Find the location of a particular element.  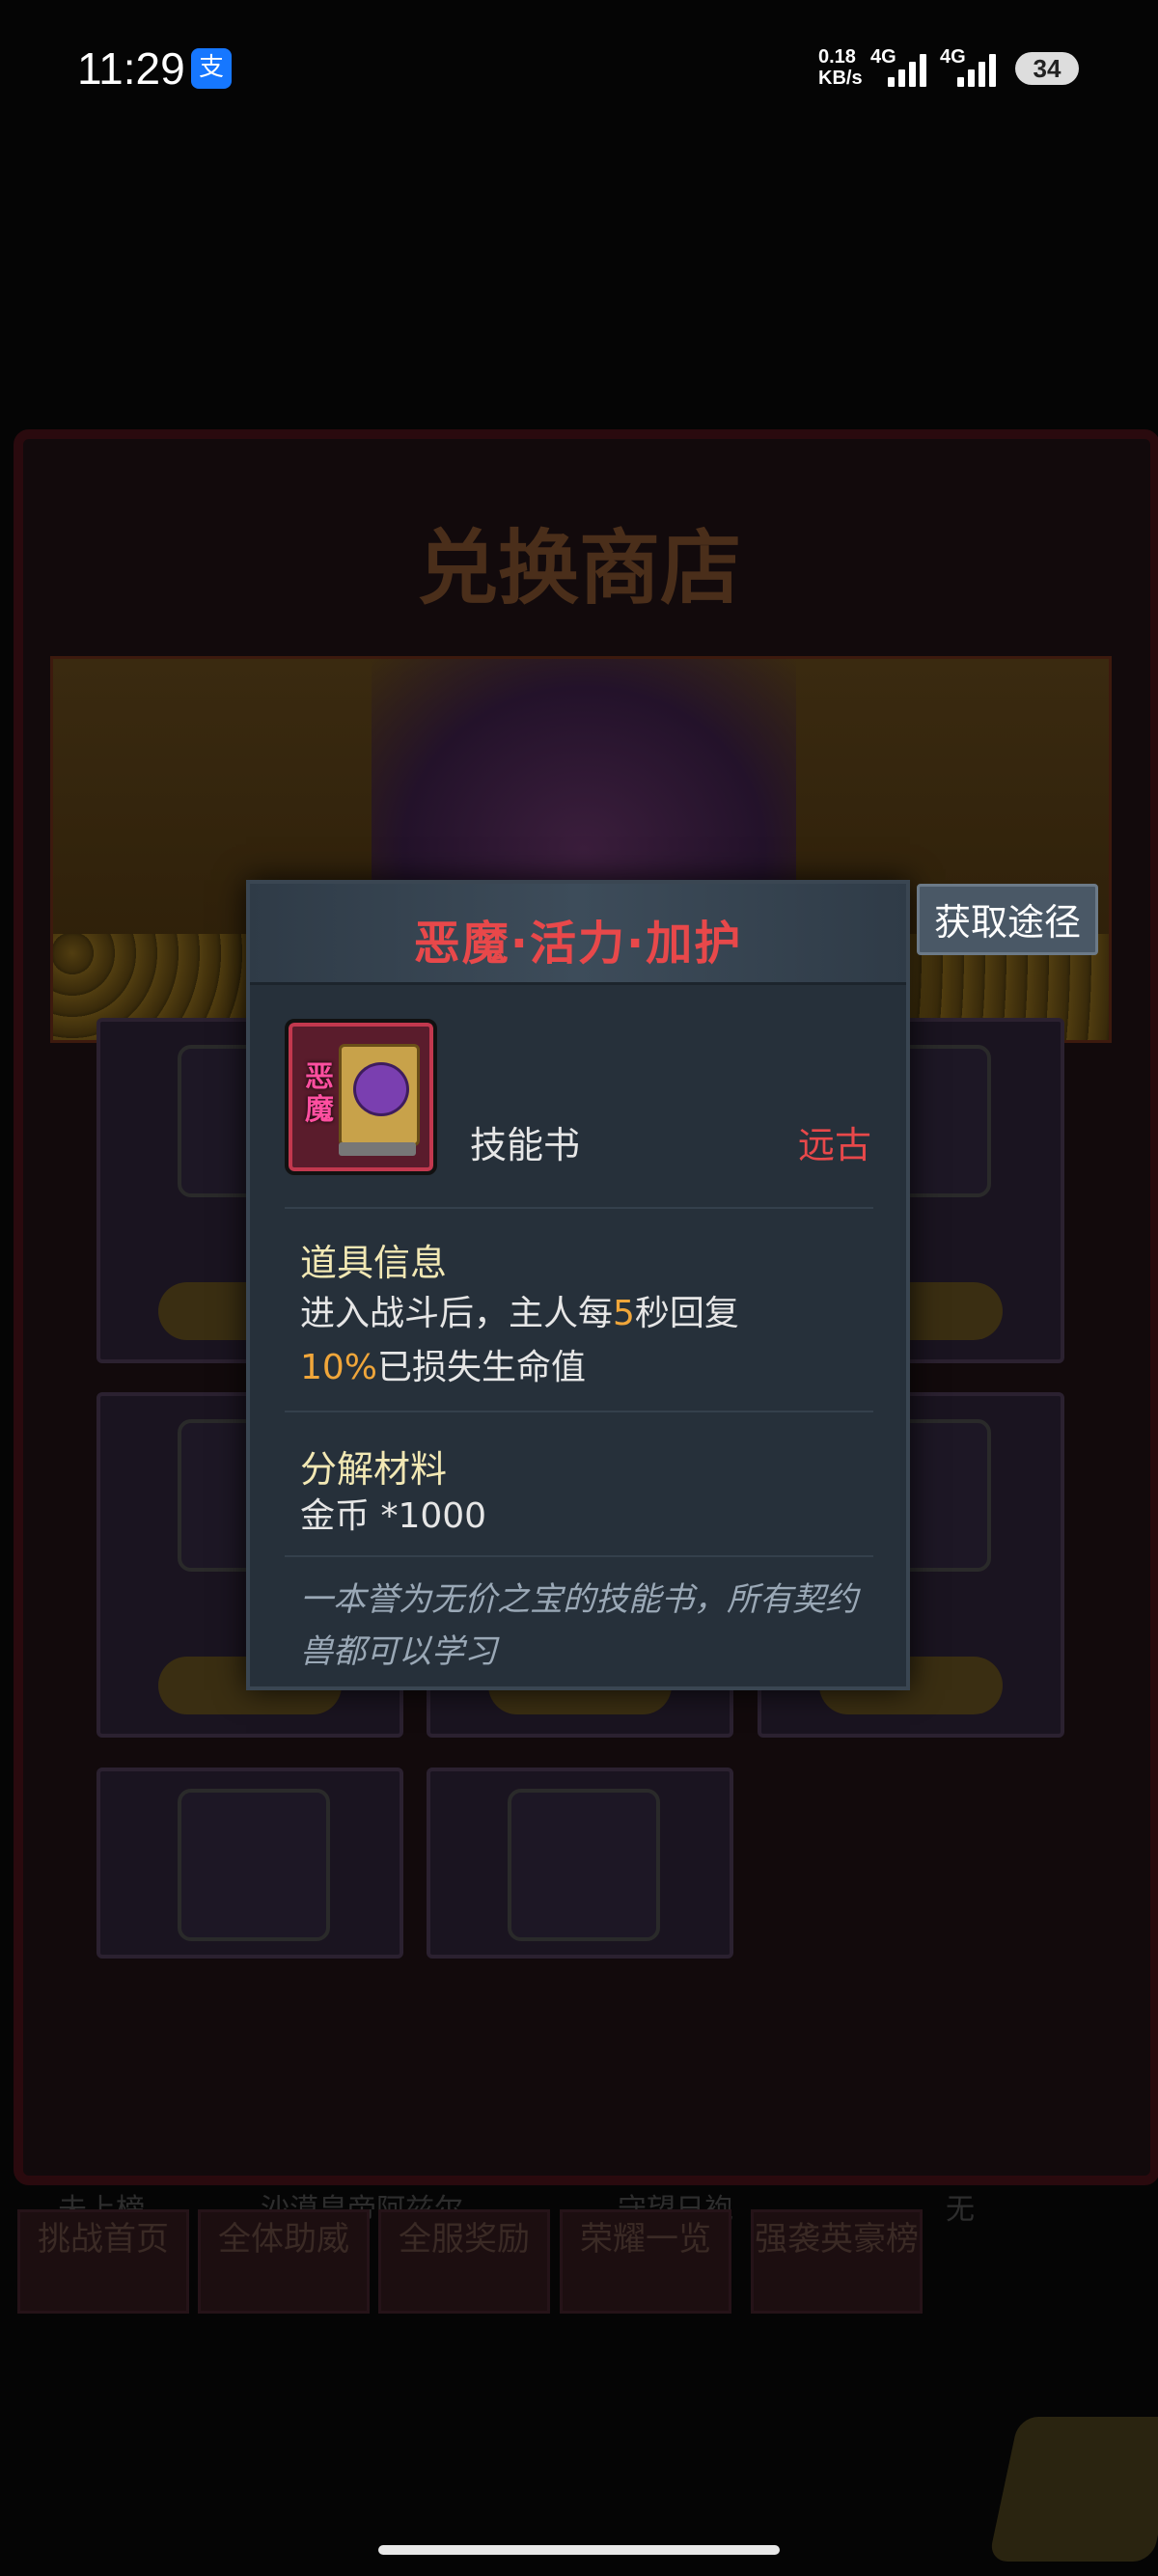

gem-icon is located at coordinates (254, 1865).